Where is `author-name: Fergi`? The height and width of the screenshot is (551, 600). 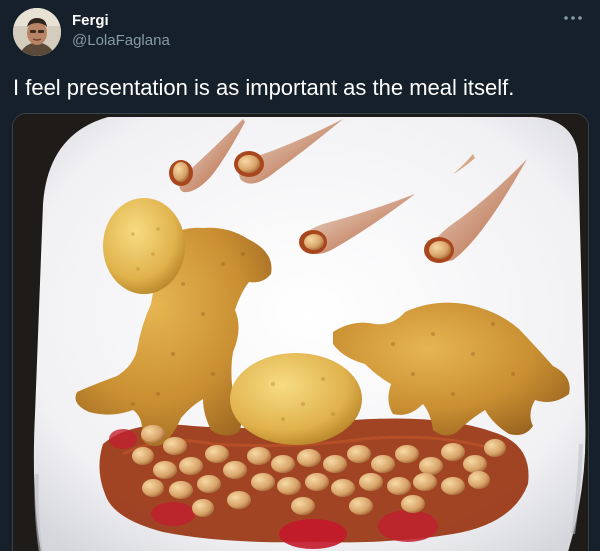 author-name: Fergi is located at coordinates (90, 21).